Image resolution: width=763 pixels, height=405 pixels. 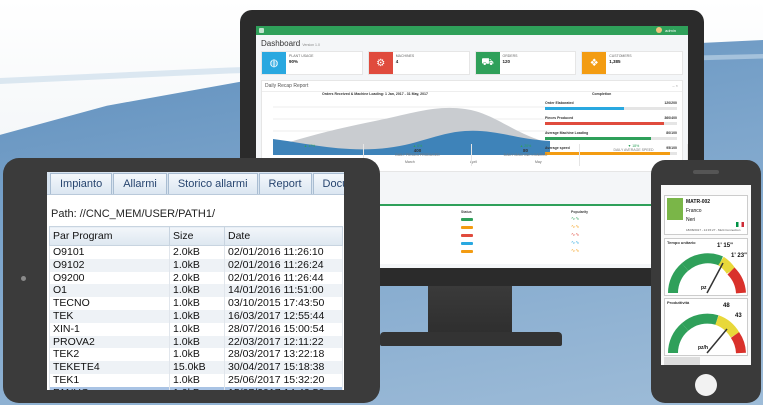 What do you see at coordinates (23, 278) in the screenshot?
I see `tablet-home-button` at bounding box center [23, 278].